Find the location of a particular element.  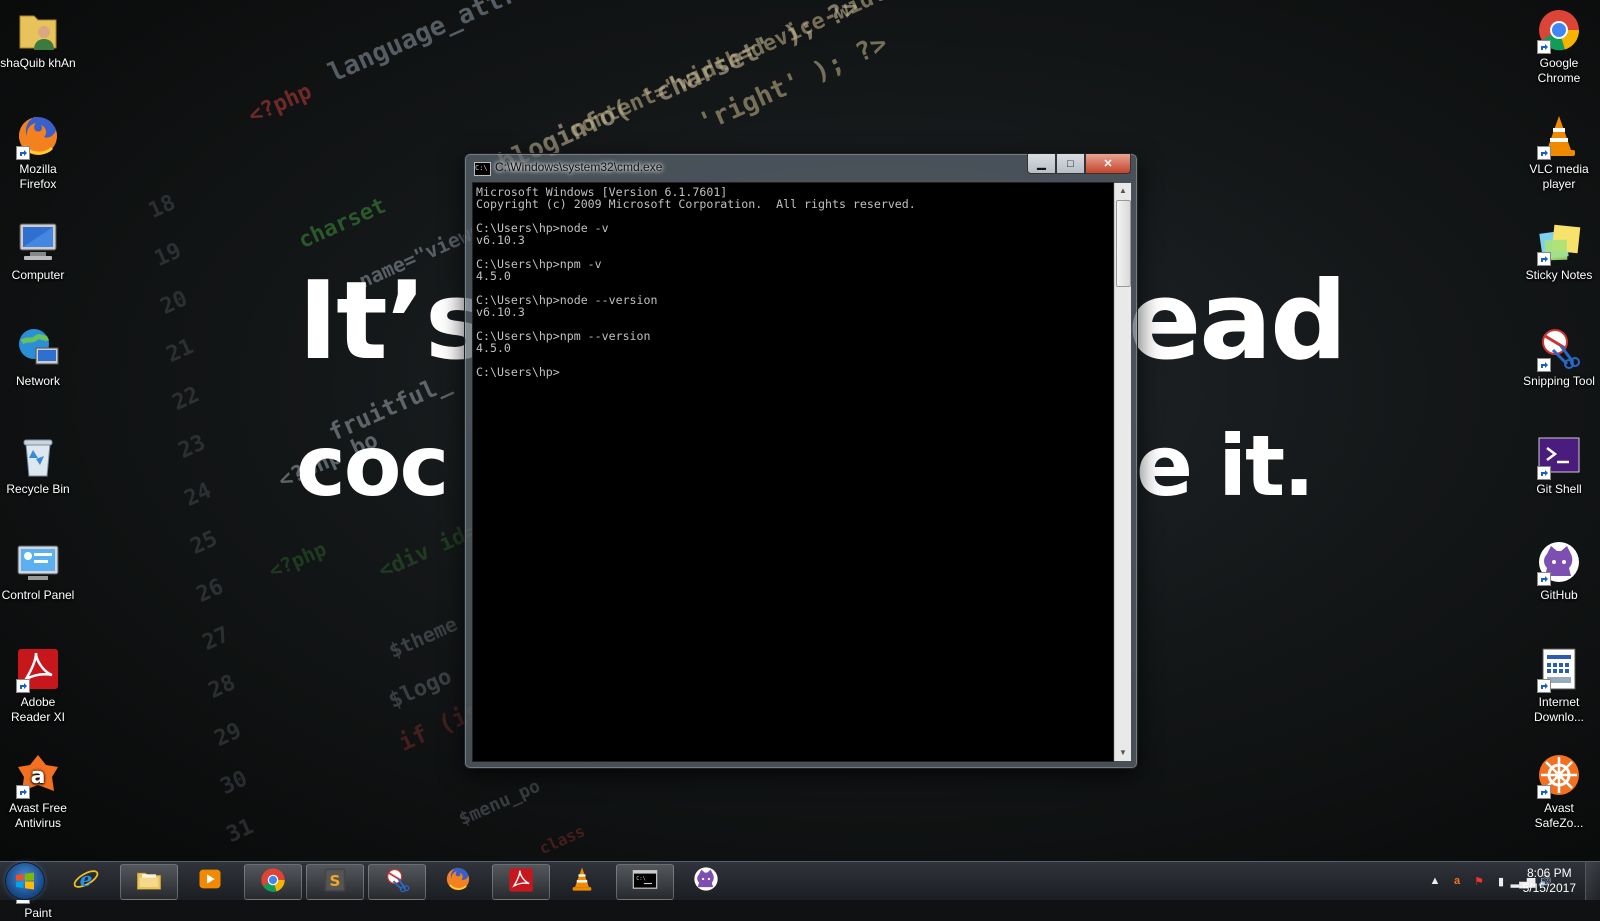

control-panel-icon is located at coordinates (38, 562).